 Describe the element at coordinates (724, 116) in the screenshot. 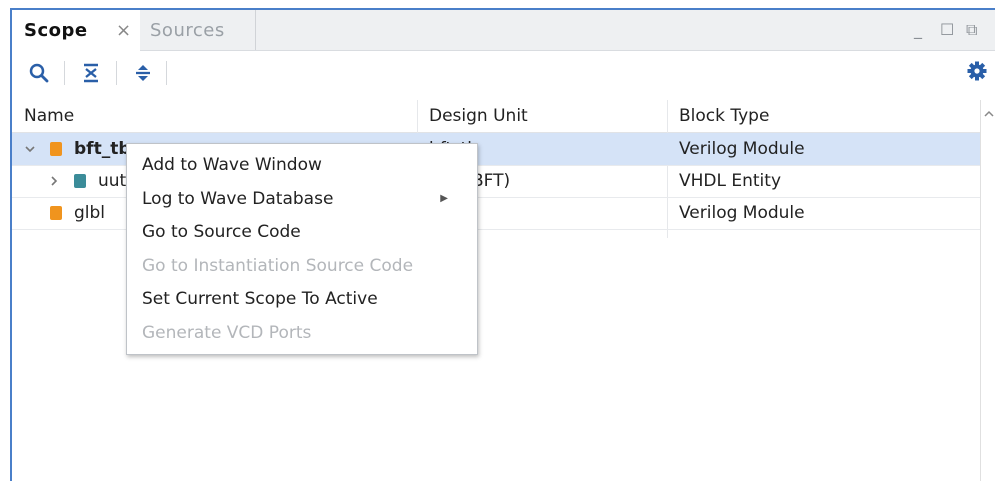

I see `column-header-label: Block Type` at that location.